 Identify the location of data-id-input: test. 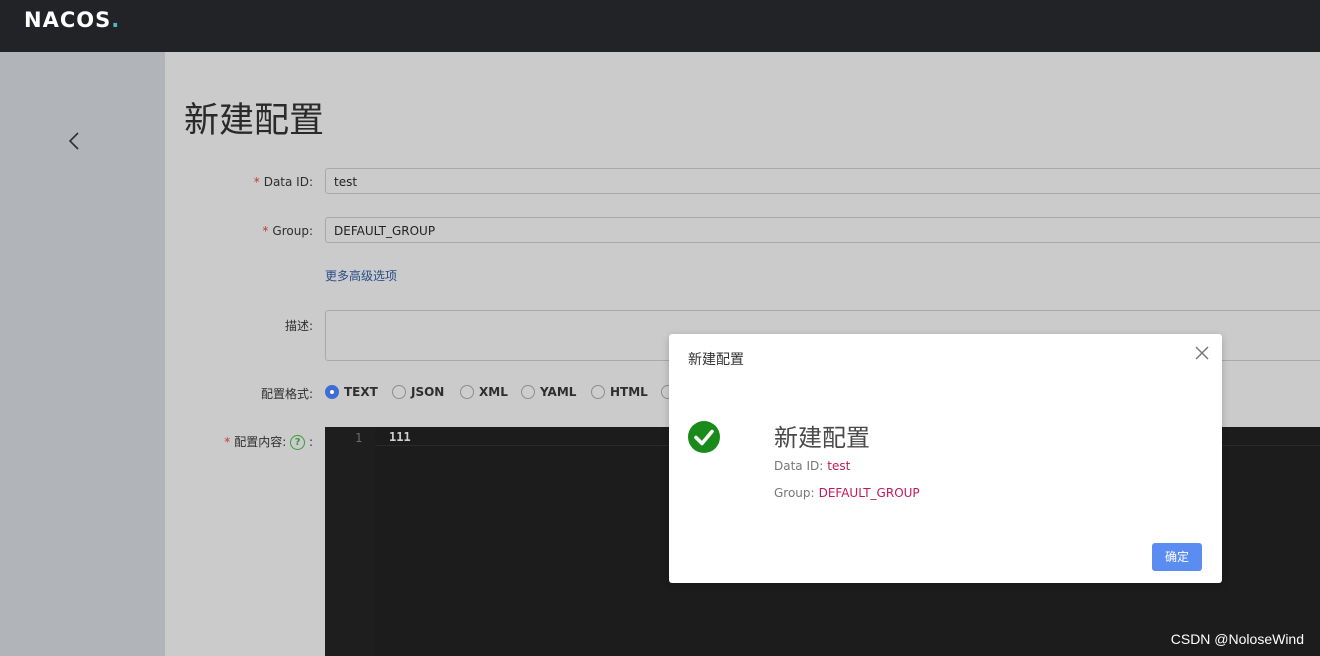
(822, 181).